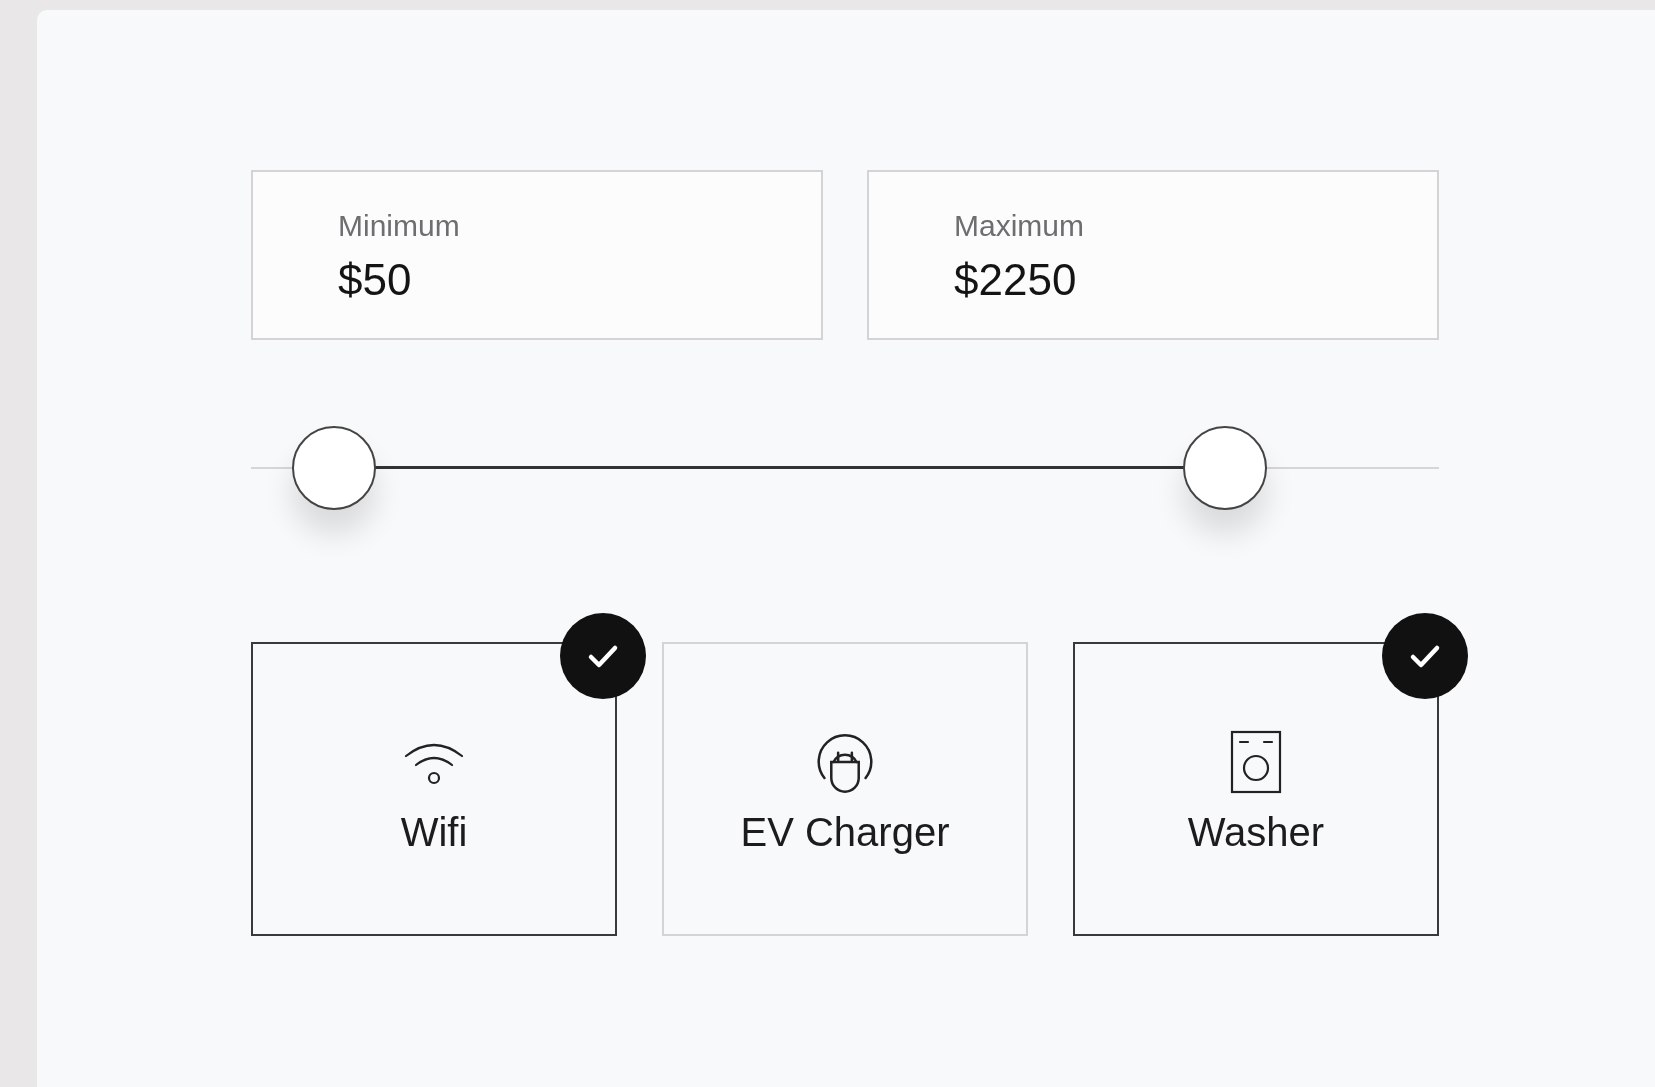 The height and width of the screenshot is (1087, 1655). I want to click on amenity-card: EV Charger, so click(845, 789).